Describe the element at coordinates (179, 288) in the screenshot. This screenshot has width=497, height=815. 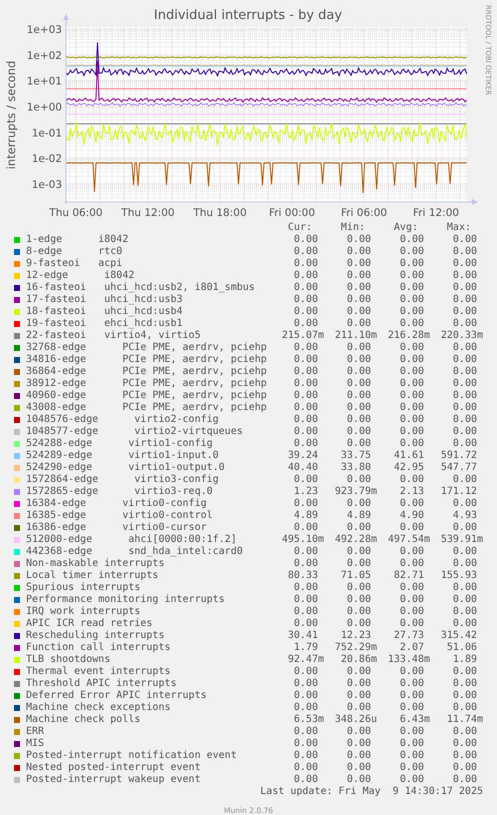
I see `device-name: uhci_hcd:usb2, i801_smbus` at that location.